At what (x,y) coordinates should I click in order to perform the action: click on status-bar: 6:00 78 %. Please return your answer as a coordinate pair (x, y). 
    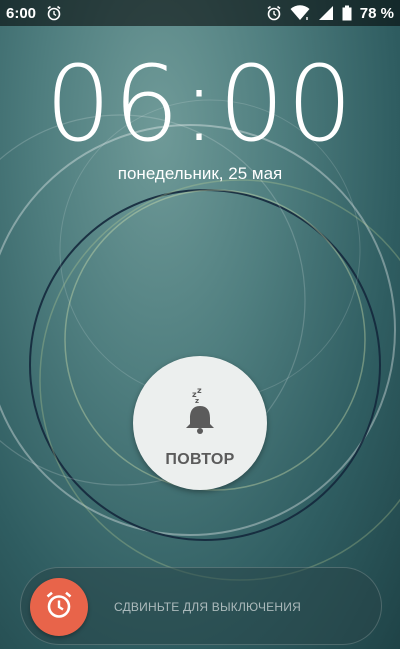
    Looking at the image, I should click on (200, 13).